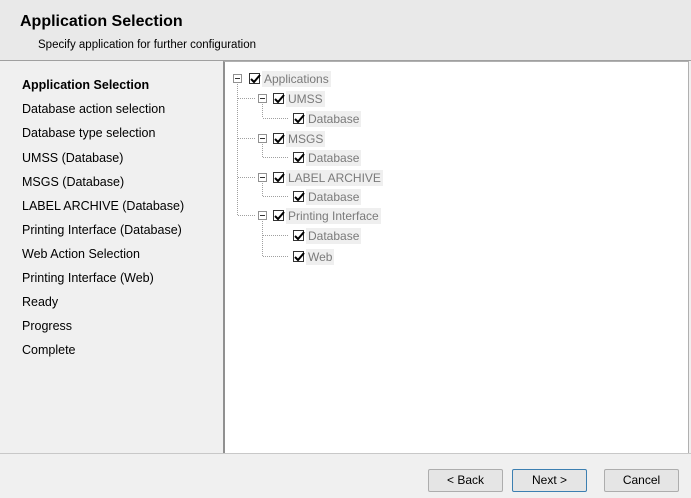 This screenshot has width=691, height=498. What do you see at coordinates (73, 158) in the screenshot?
I see `step-item: UMSS (Database)` at bounding box center [73, 158].